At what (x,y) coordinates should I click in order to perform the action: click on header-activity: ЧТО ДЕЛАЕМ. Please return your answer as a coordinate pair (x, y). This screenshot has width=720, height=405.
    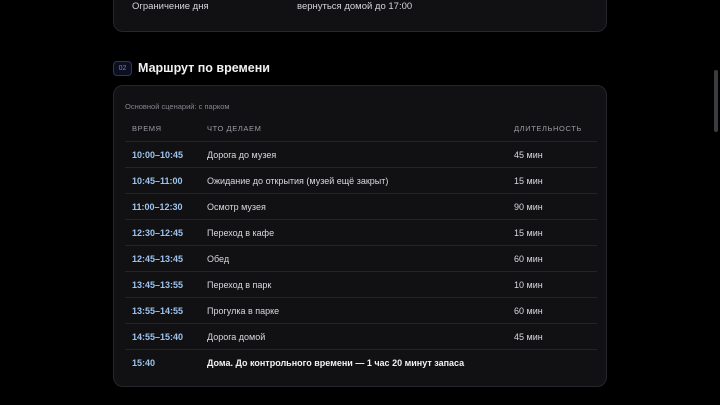
    Looking at the image, I should click on (234, 128).